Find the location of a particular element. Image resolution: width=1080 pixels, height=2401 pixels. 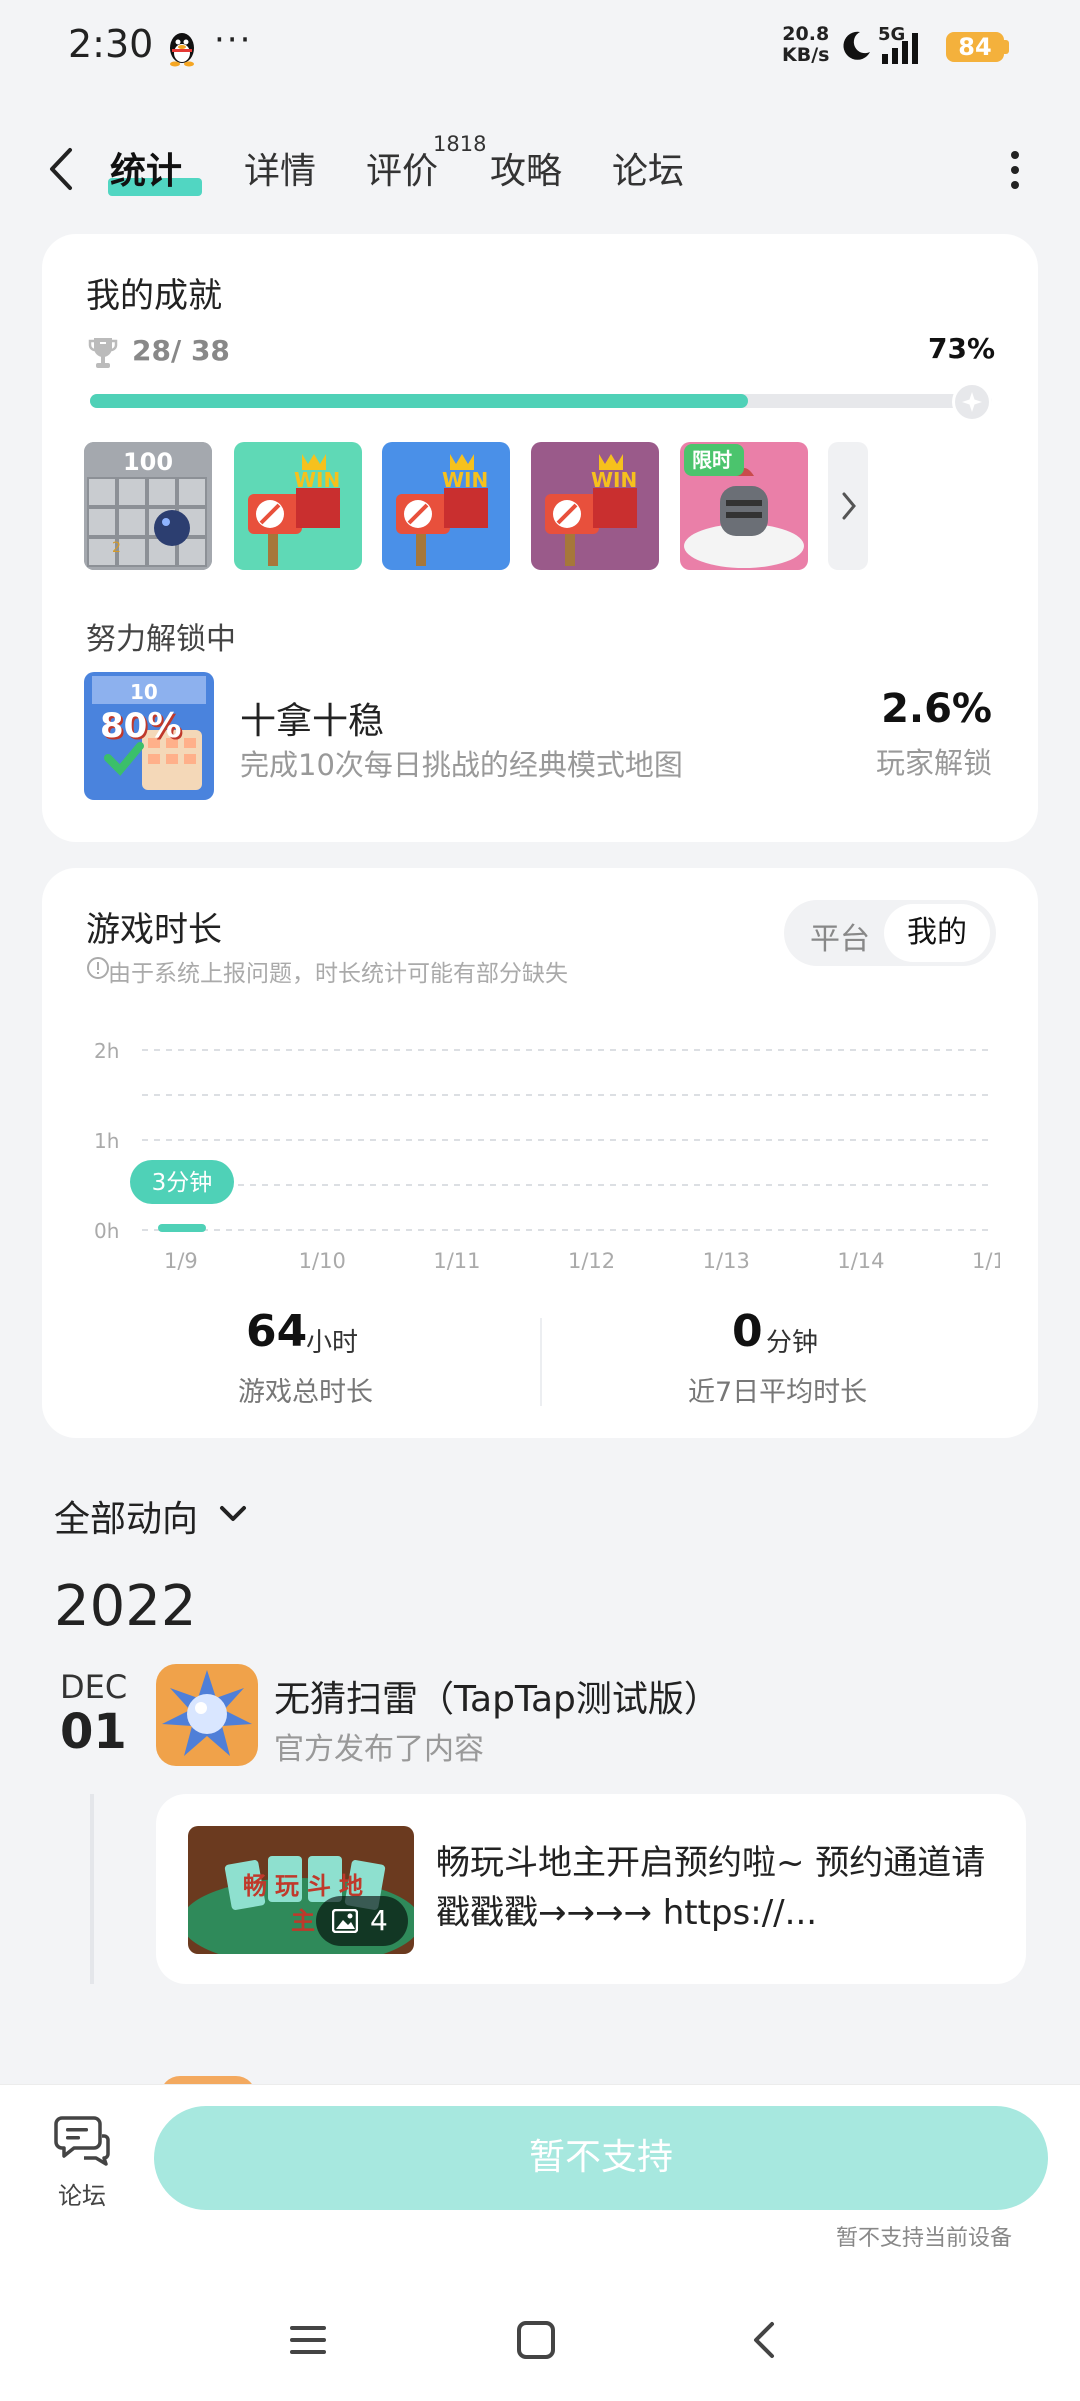

in-progress-percent-label: 玩家解锁 is located at coordinates (933, 763).